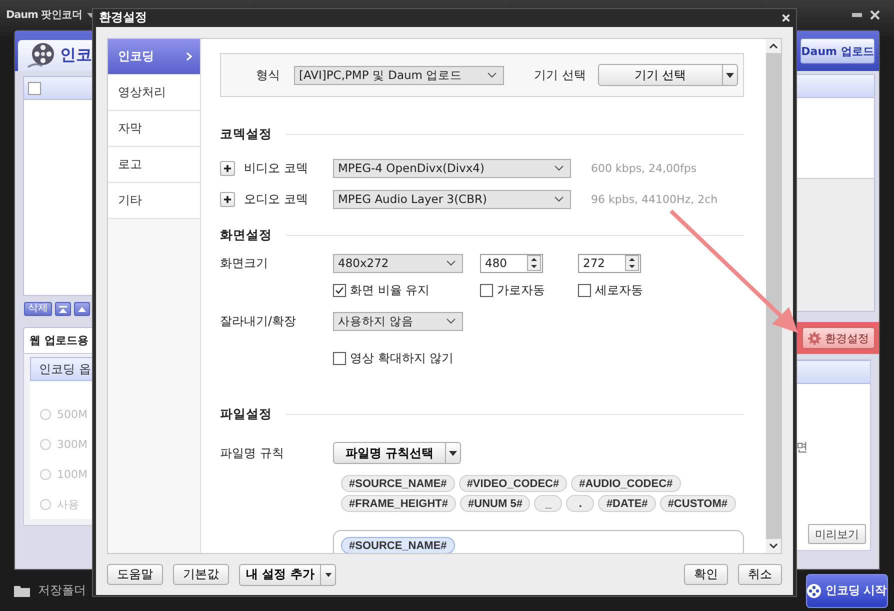 This screenshot has width=894, height=611. What do you see at coordinates (135, 574) in the screenshot?
I see `footer-button: 도움말` at bounding box center [135, 574].